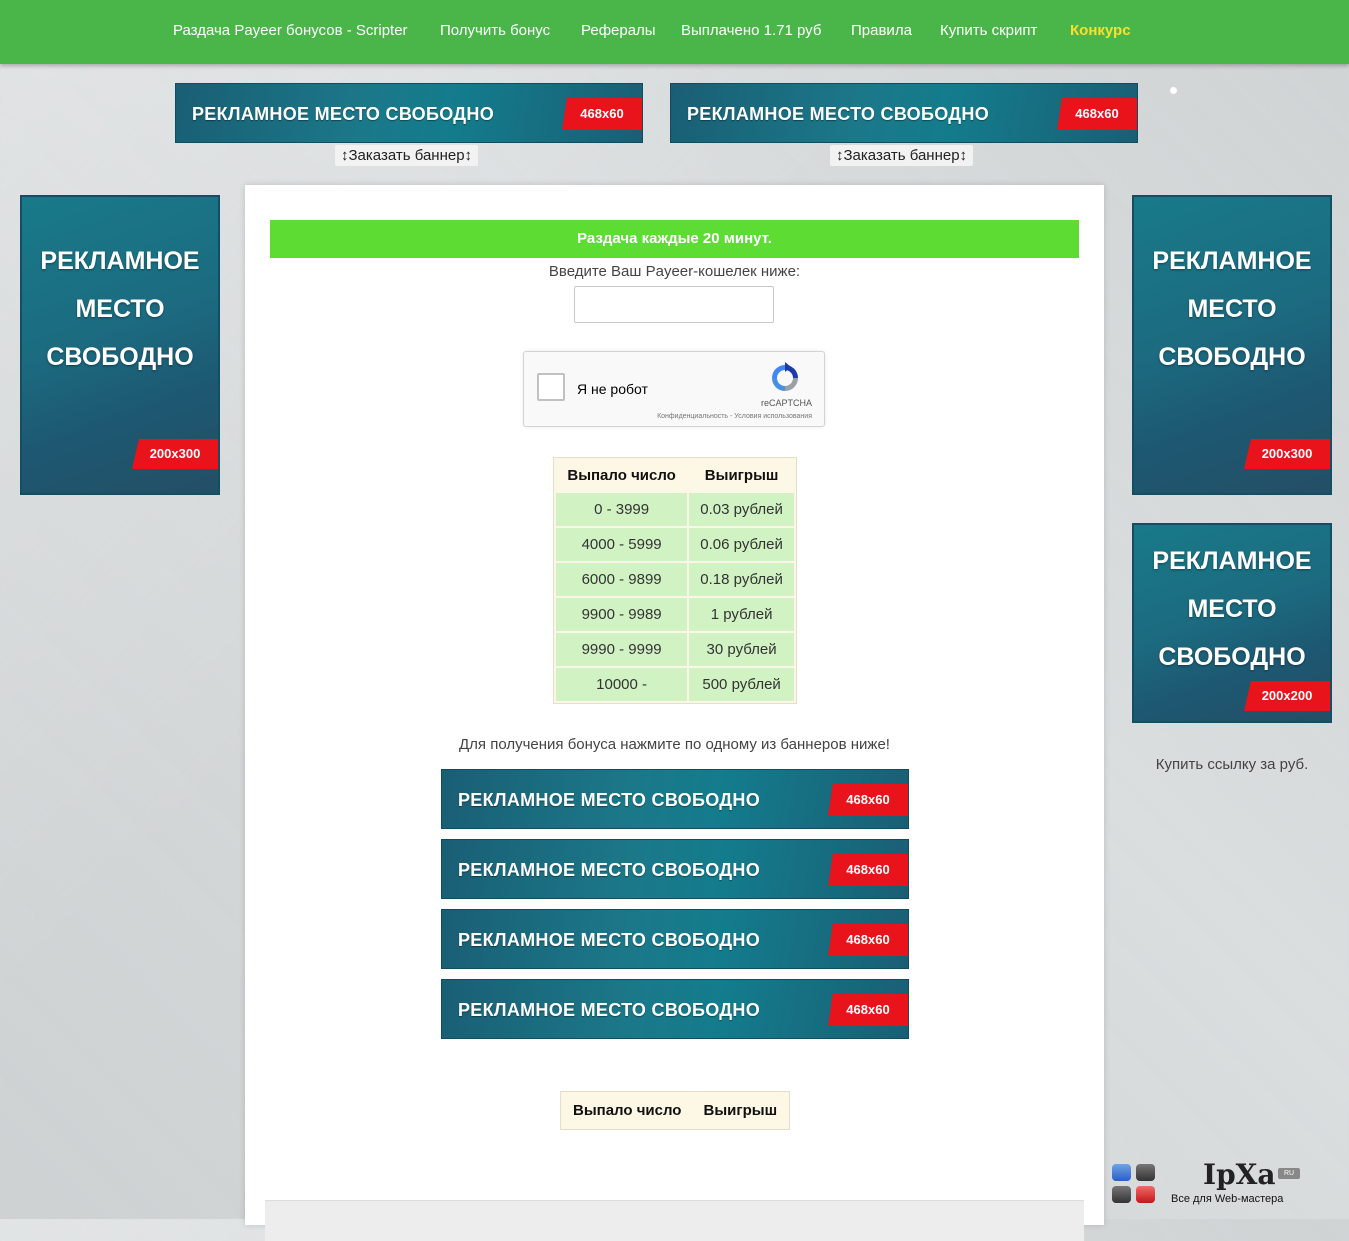  Describe the element at coordinates (751, 30) in the screenshot. I see `nav-item-paid-out: Выплачено 1.71 руб` at that location.